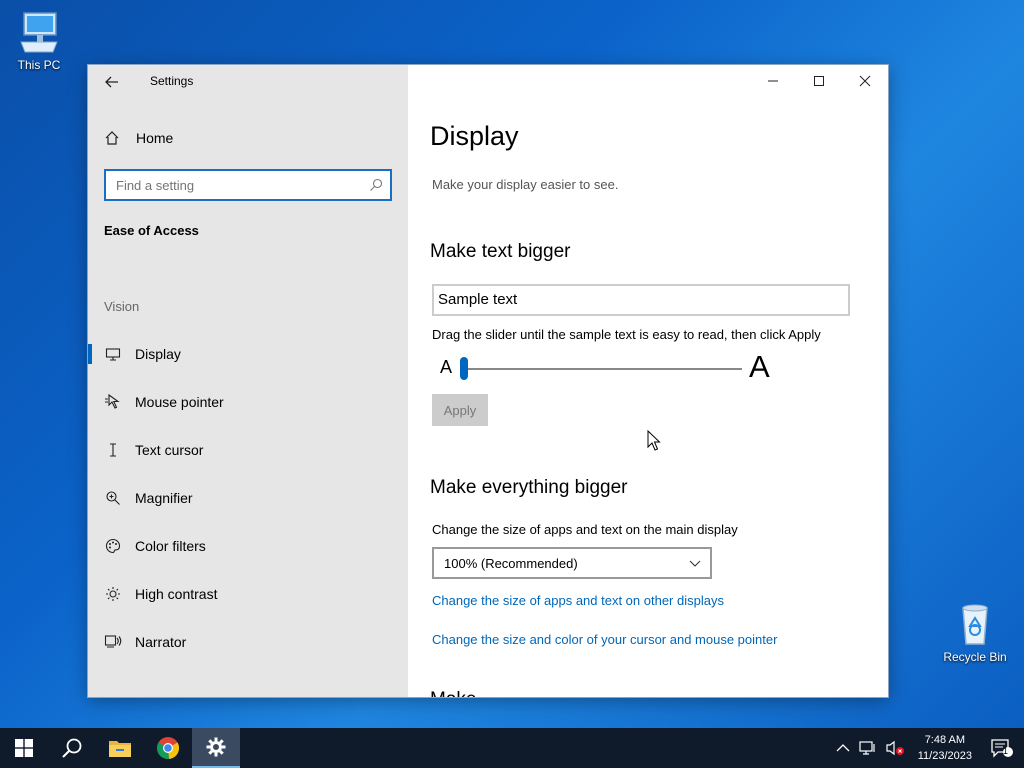 Image resolution: width=1024 pixels, height=768 pixels. What do you see at coordinates (248, 81) in the screenshot?
I see `titlebar: Settings` at bounding box center [248, 81].